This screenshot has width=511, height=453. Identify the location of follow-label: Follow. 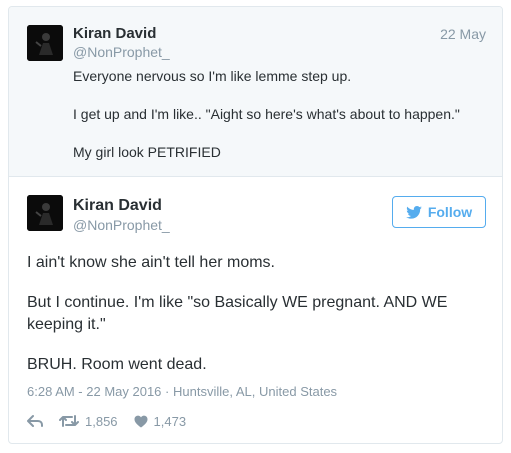
(450, 212).